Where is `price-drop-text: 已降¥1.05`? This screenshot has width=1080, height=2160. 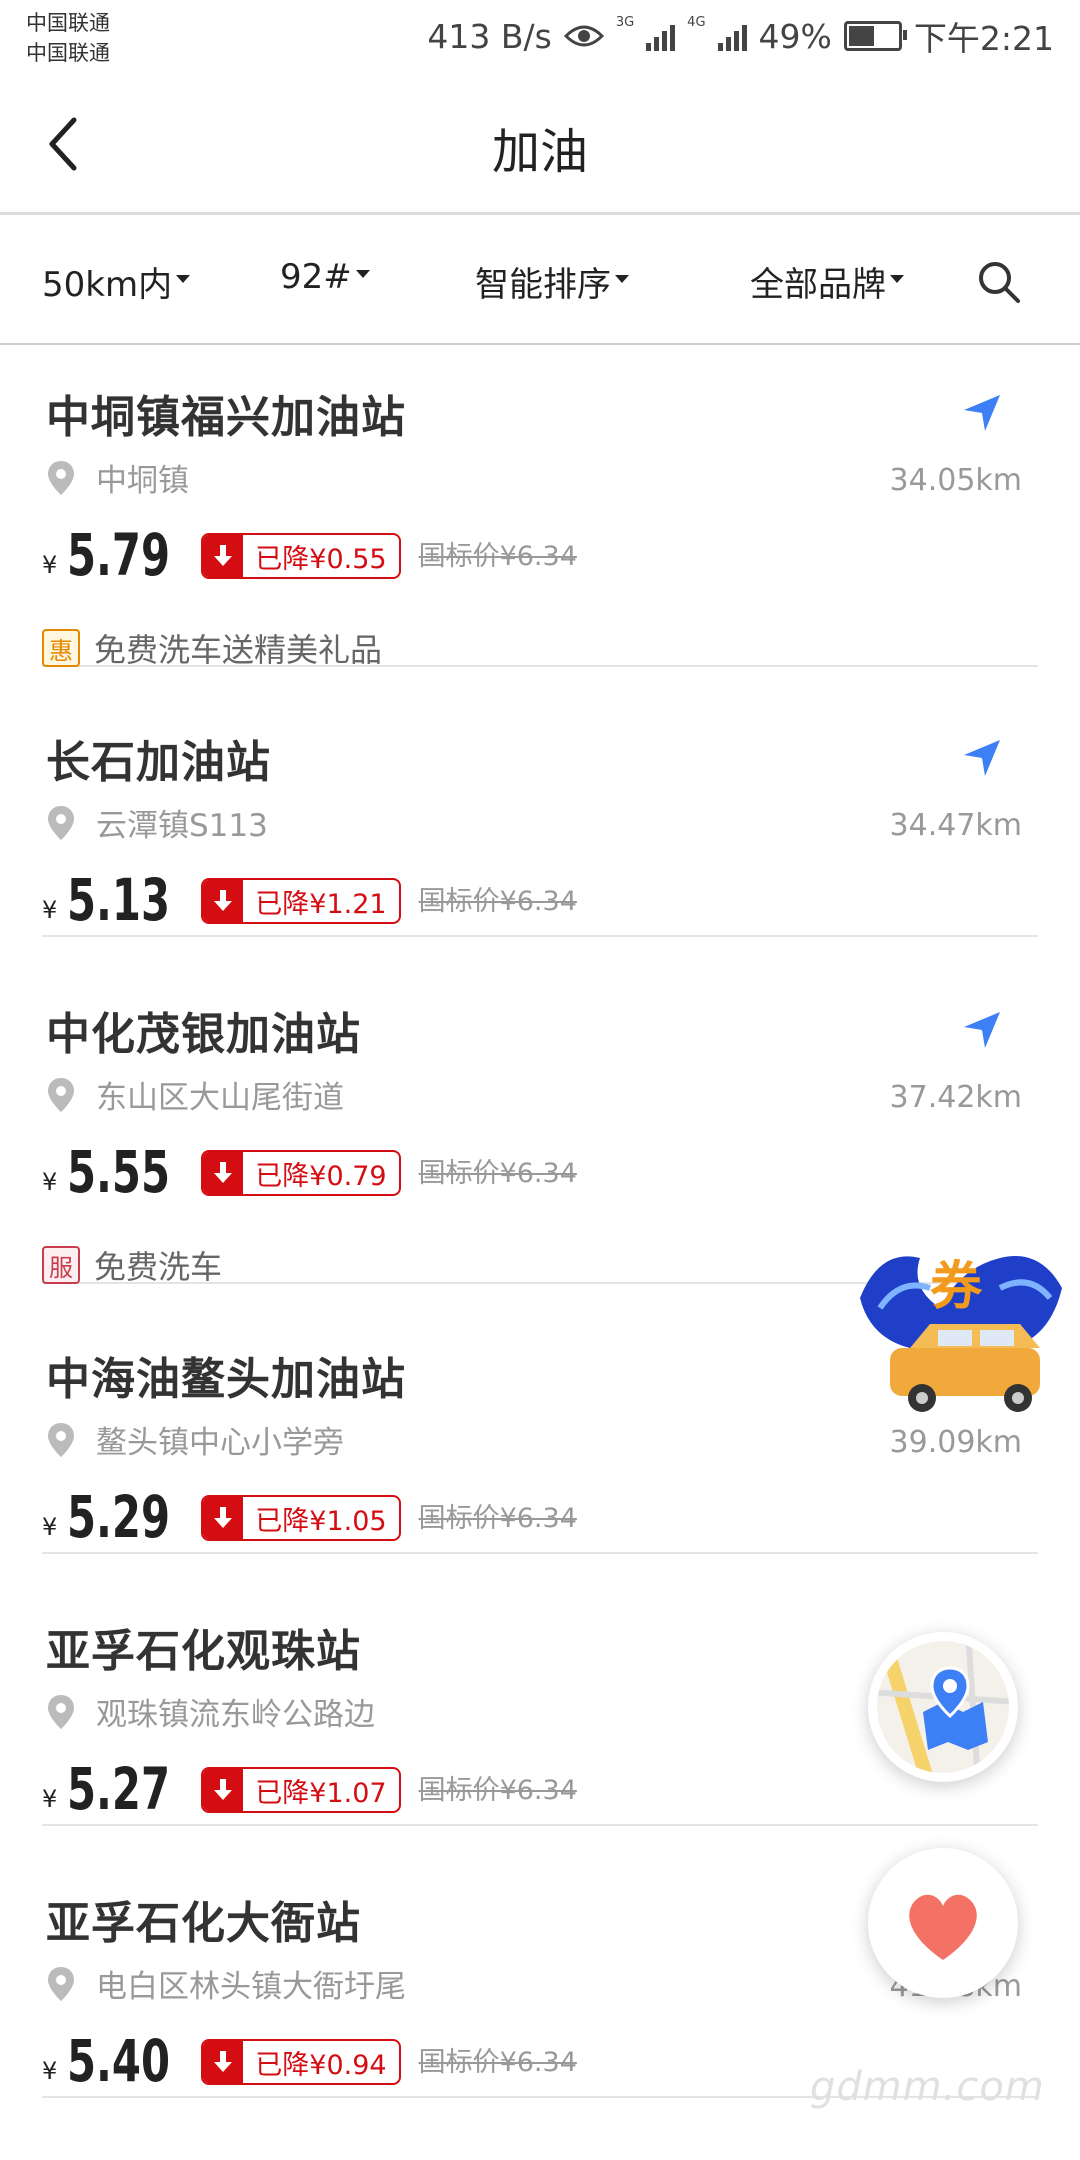
price-drop-text: 已降¥1.05 is located at coordinates (321, 1521).